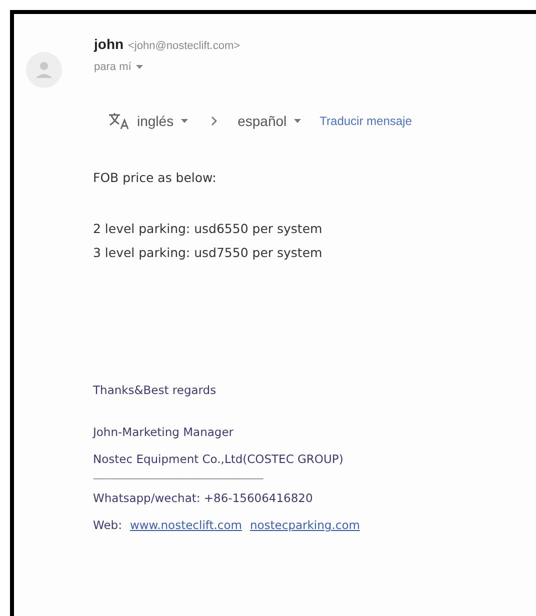 The image size is (536, 616). What do you see at coordinates (213, 121) in the screenshot?
I see `chevron-icon` at bounding box center [213, 121].